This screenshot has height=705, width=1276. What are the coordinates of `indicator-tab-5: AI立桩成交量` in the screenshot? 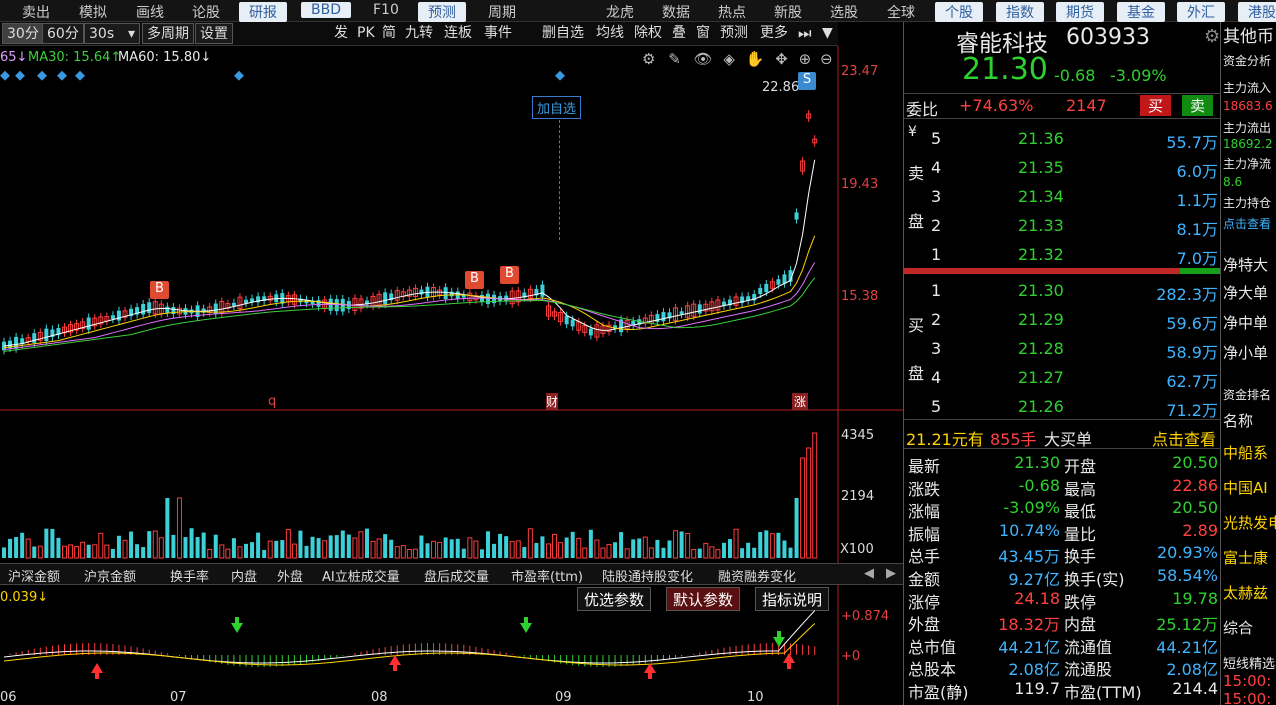 It's located at (361, 575).